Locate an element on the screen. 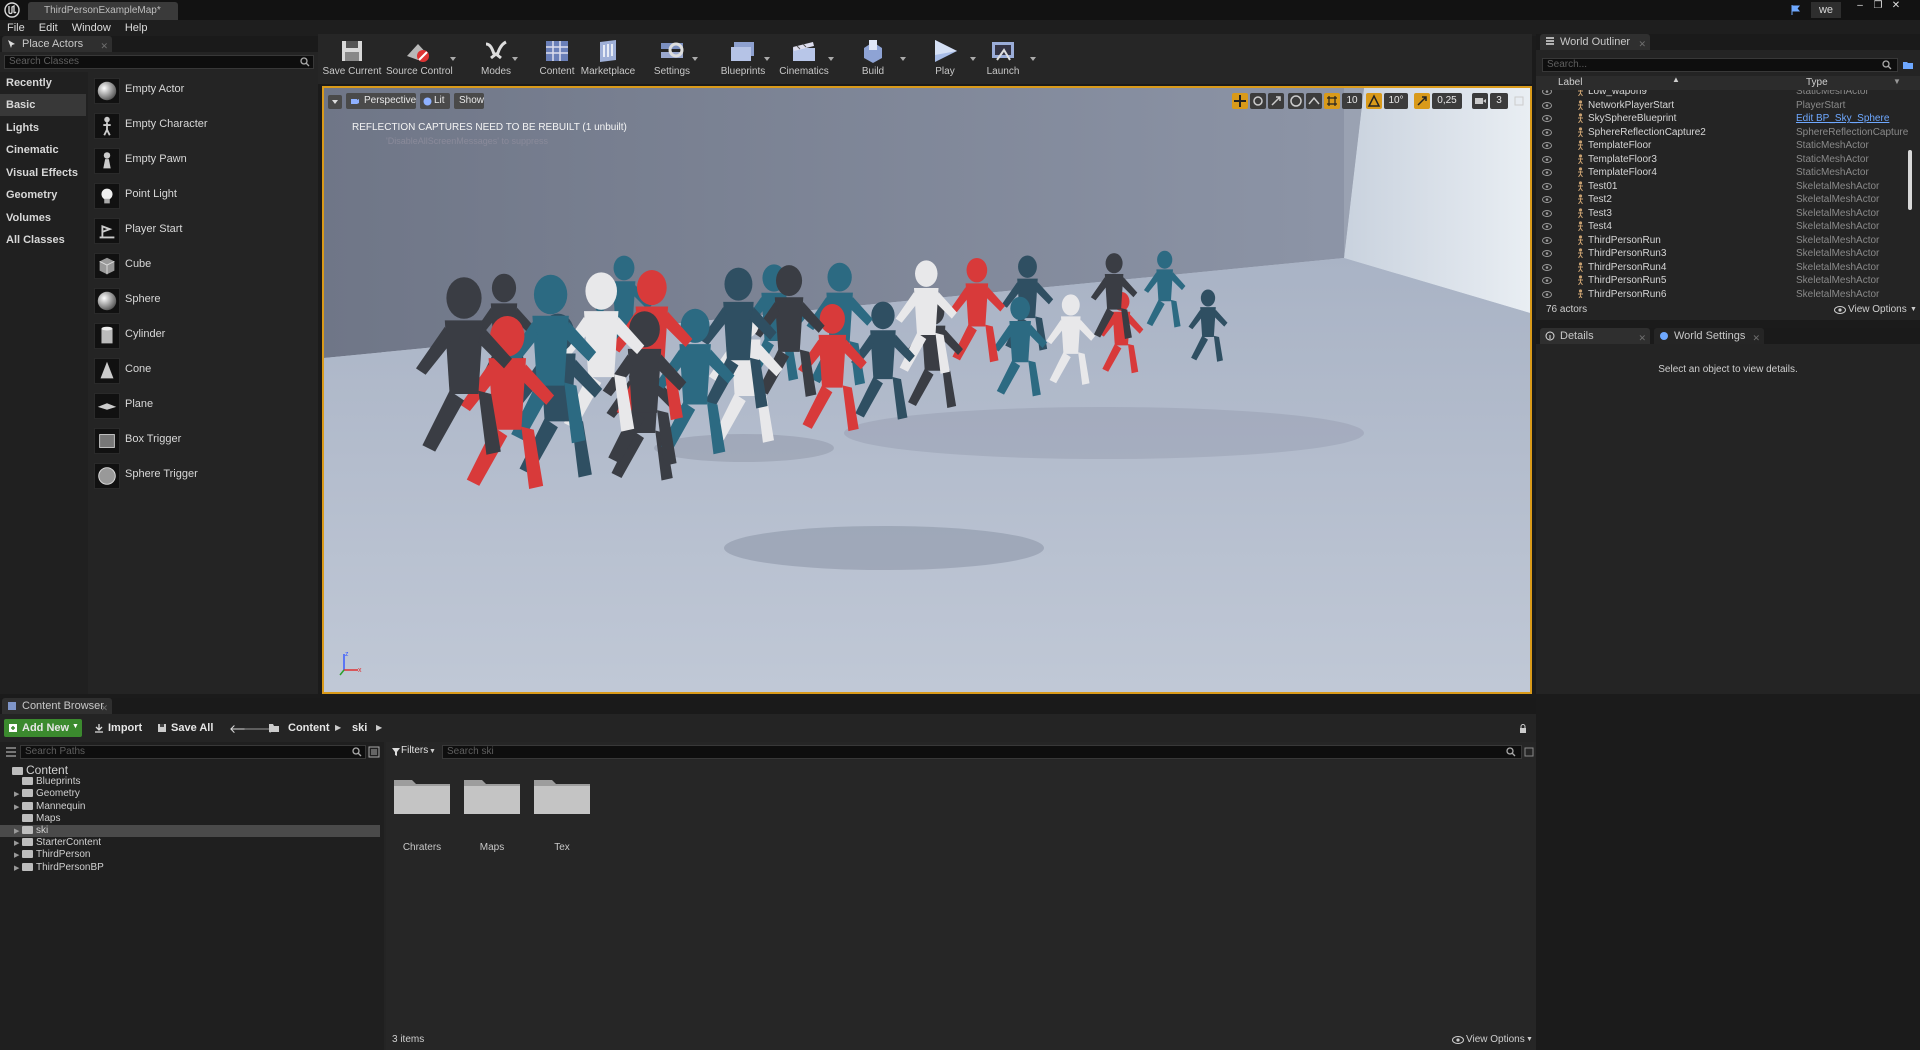 This screenshot has height=1050, width=1920. filters-button: Filters is located at coordinates (414, 750).